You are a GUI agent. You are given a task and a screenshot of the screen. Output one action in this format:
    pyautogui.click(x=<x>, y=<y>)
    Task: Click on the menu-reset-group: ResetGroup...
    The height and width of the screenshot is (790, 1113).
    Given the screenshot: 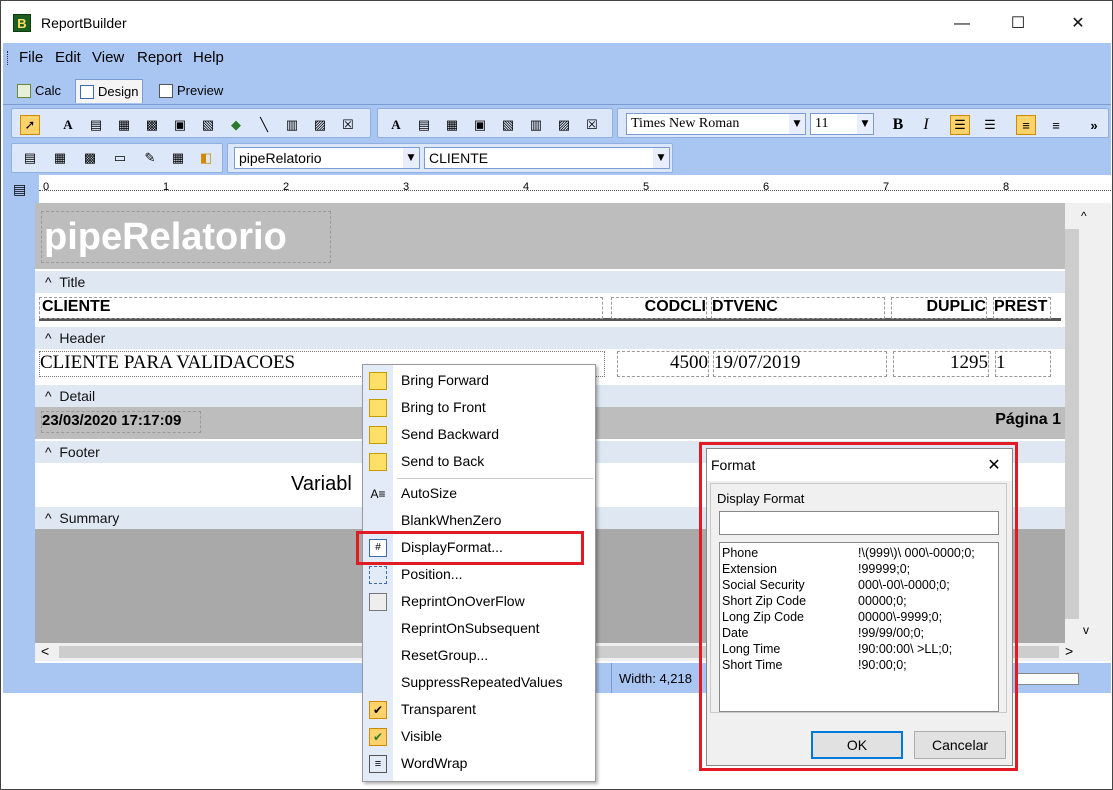 What is the action you would take?
    pyautogui.click(x=479, y=655)
    